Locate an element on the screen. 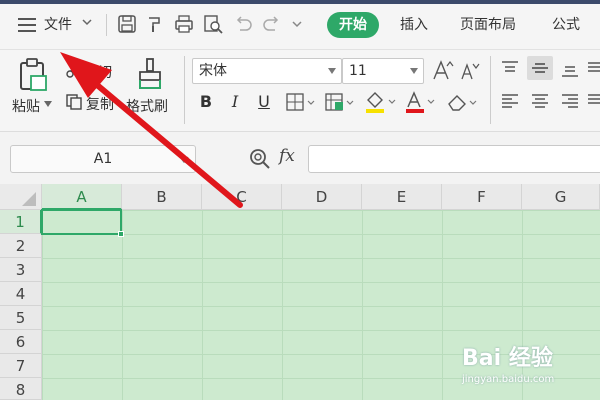  print-icon is located at coordinates (184, 24).